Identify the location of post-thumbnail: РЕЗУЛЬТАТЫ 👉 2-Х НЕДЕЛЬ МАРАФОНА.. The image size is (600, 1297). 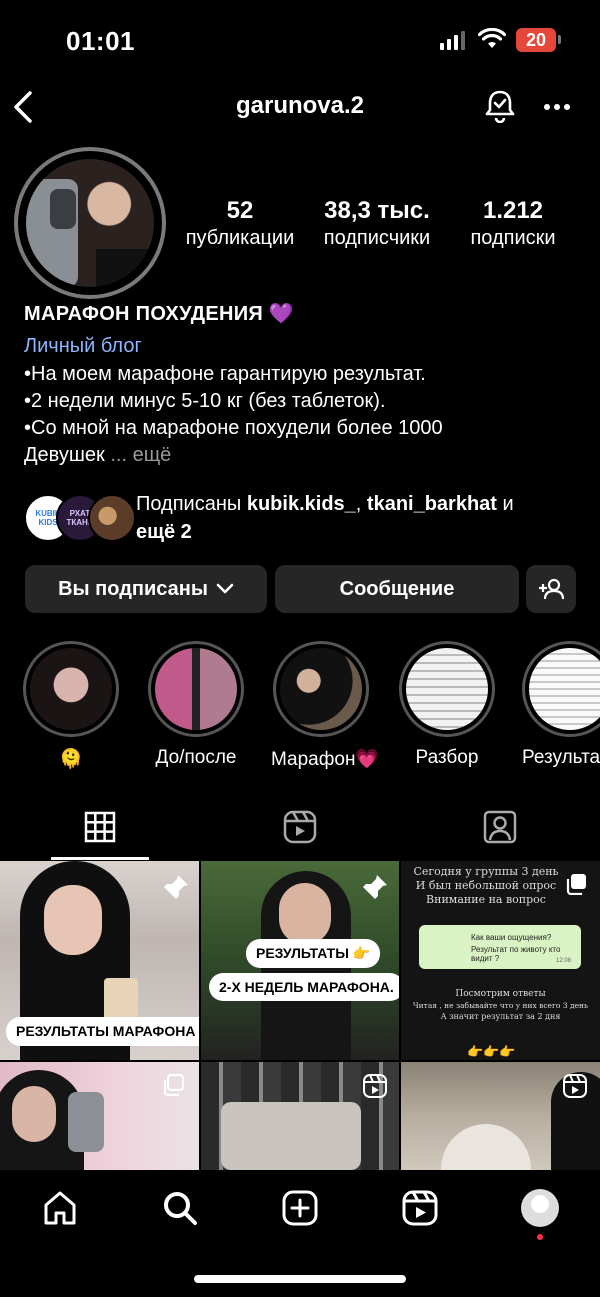
(300, 960).